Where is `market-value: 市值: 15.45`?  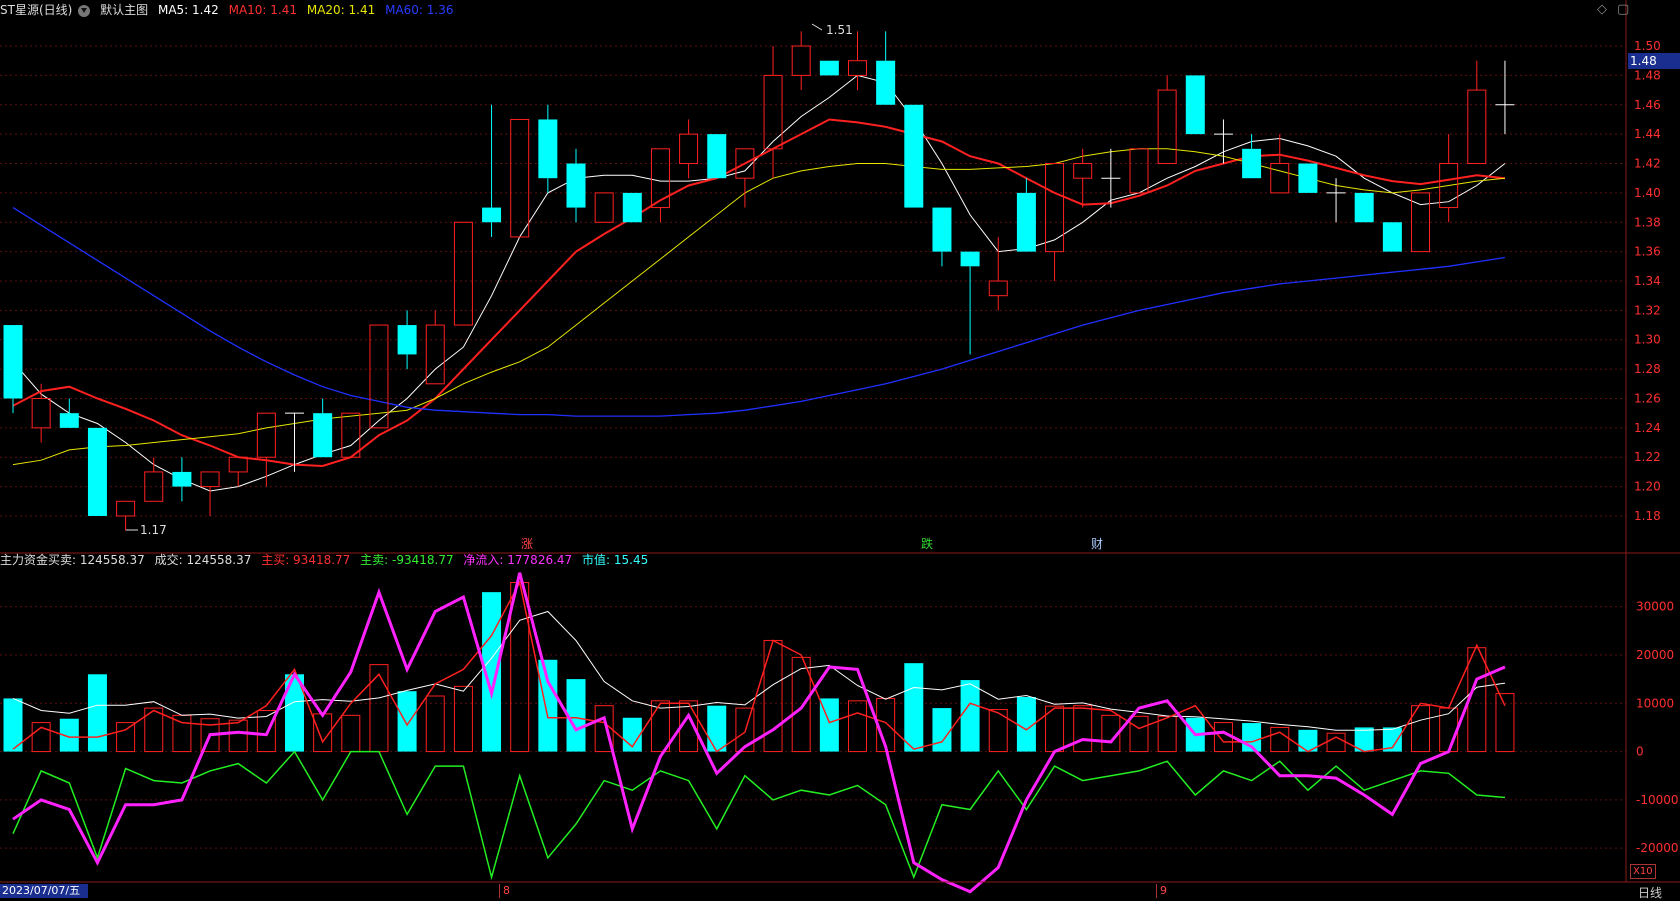
market-value: 市值: 15.45 is located at coordinates (615, 560).